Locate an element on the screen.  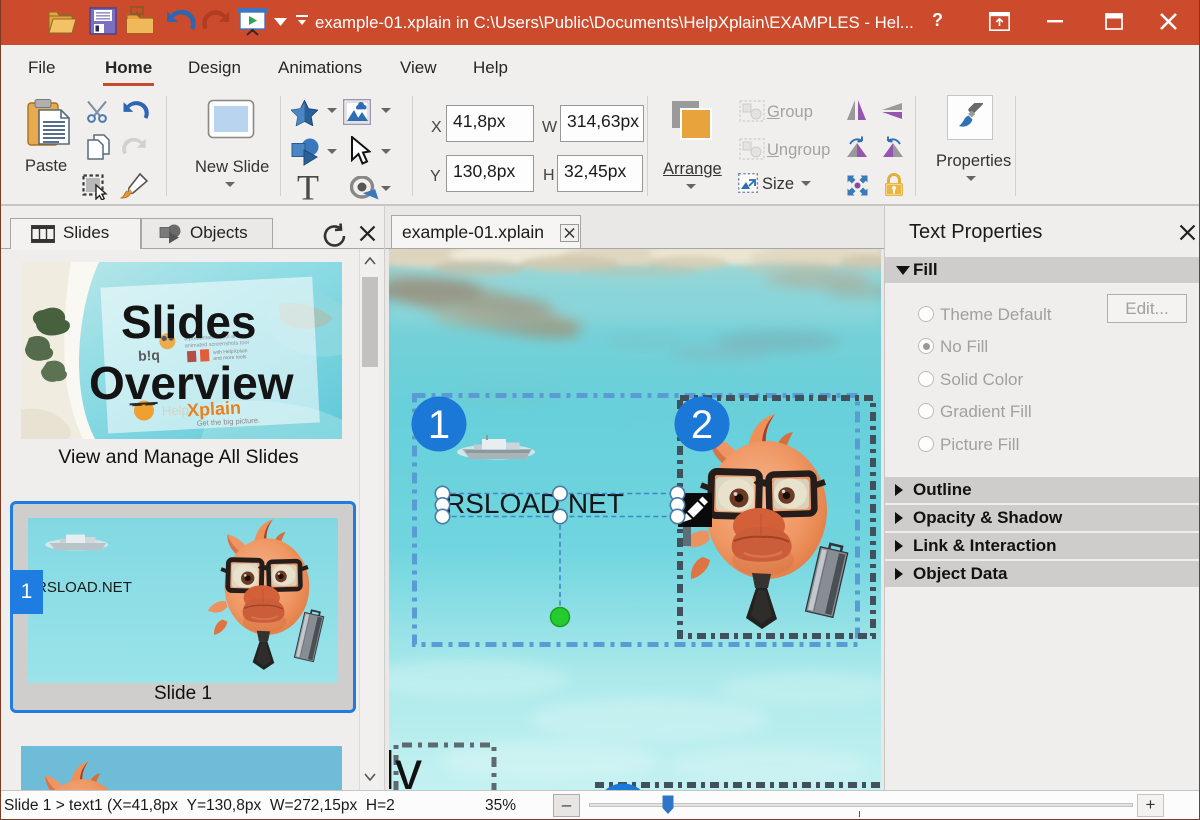
svg-text: T is located at coordinates (308, 188).